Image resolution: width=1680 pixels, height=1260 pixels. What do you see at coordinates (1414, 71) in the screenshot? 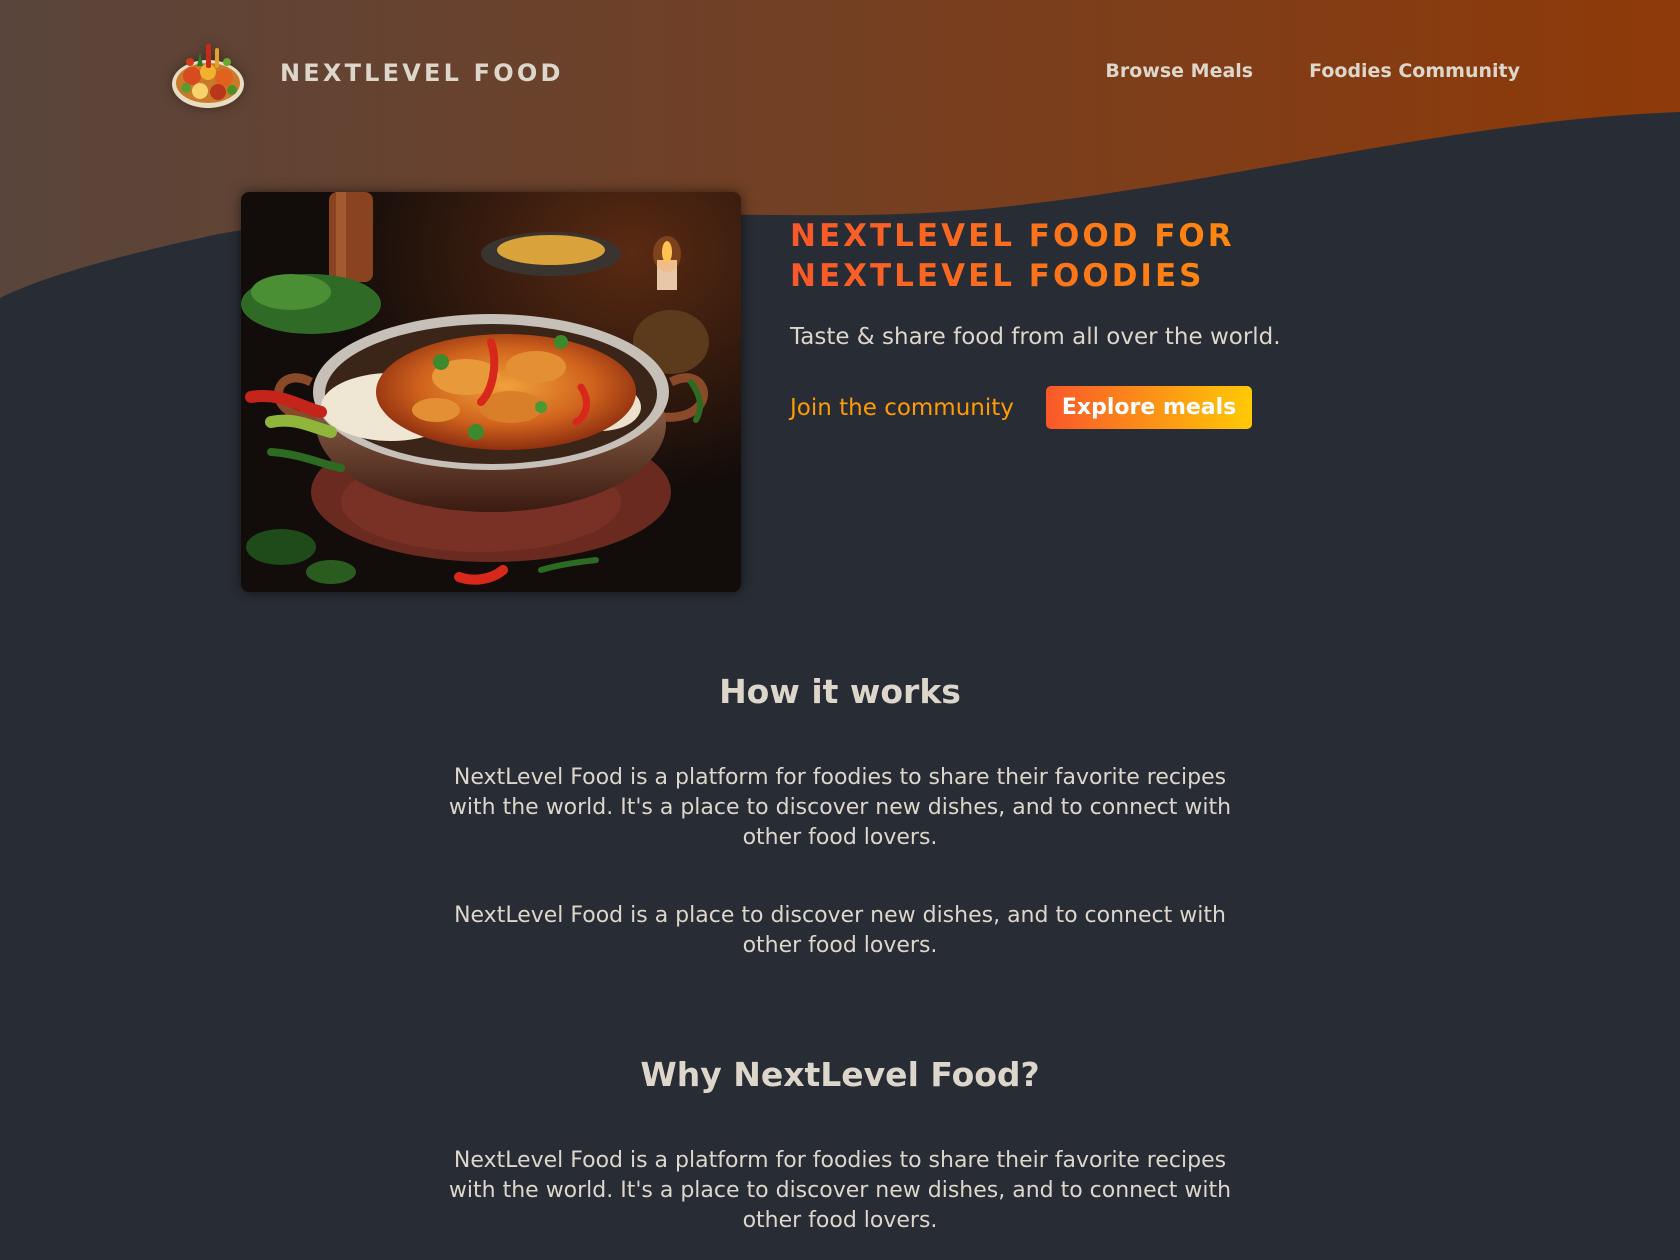
I see `nav-link-foodies-community: Foodies Community` at bounding box center [1414, 71].